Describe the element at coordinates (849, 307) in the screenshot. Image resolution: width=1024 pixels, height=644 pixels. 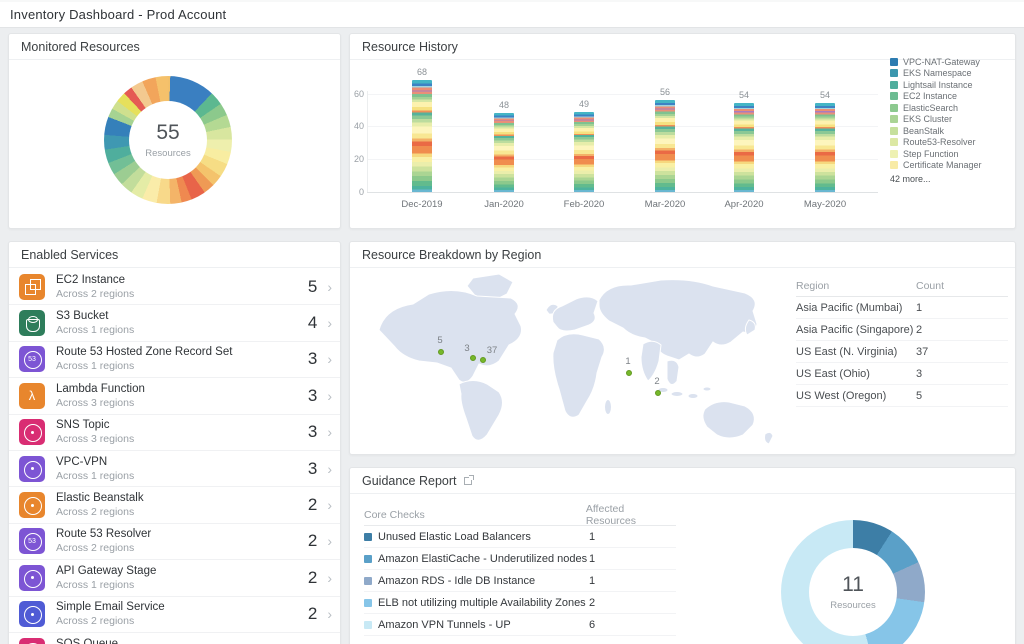
I see `region-name-cell: Asia Pacific (Mumbai)` at that location.